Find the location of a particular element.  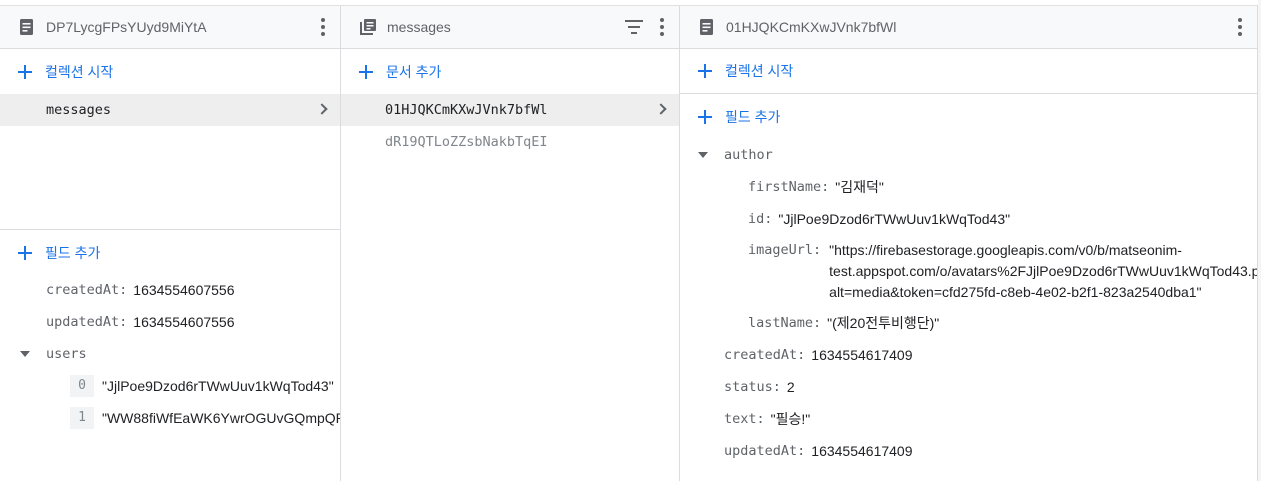

field-row-createdAt: createdAt: 1634554617409 is located at coordinates (818, 355).